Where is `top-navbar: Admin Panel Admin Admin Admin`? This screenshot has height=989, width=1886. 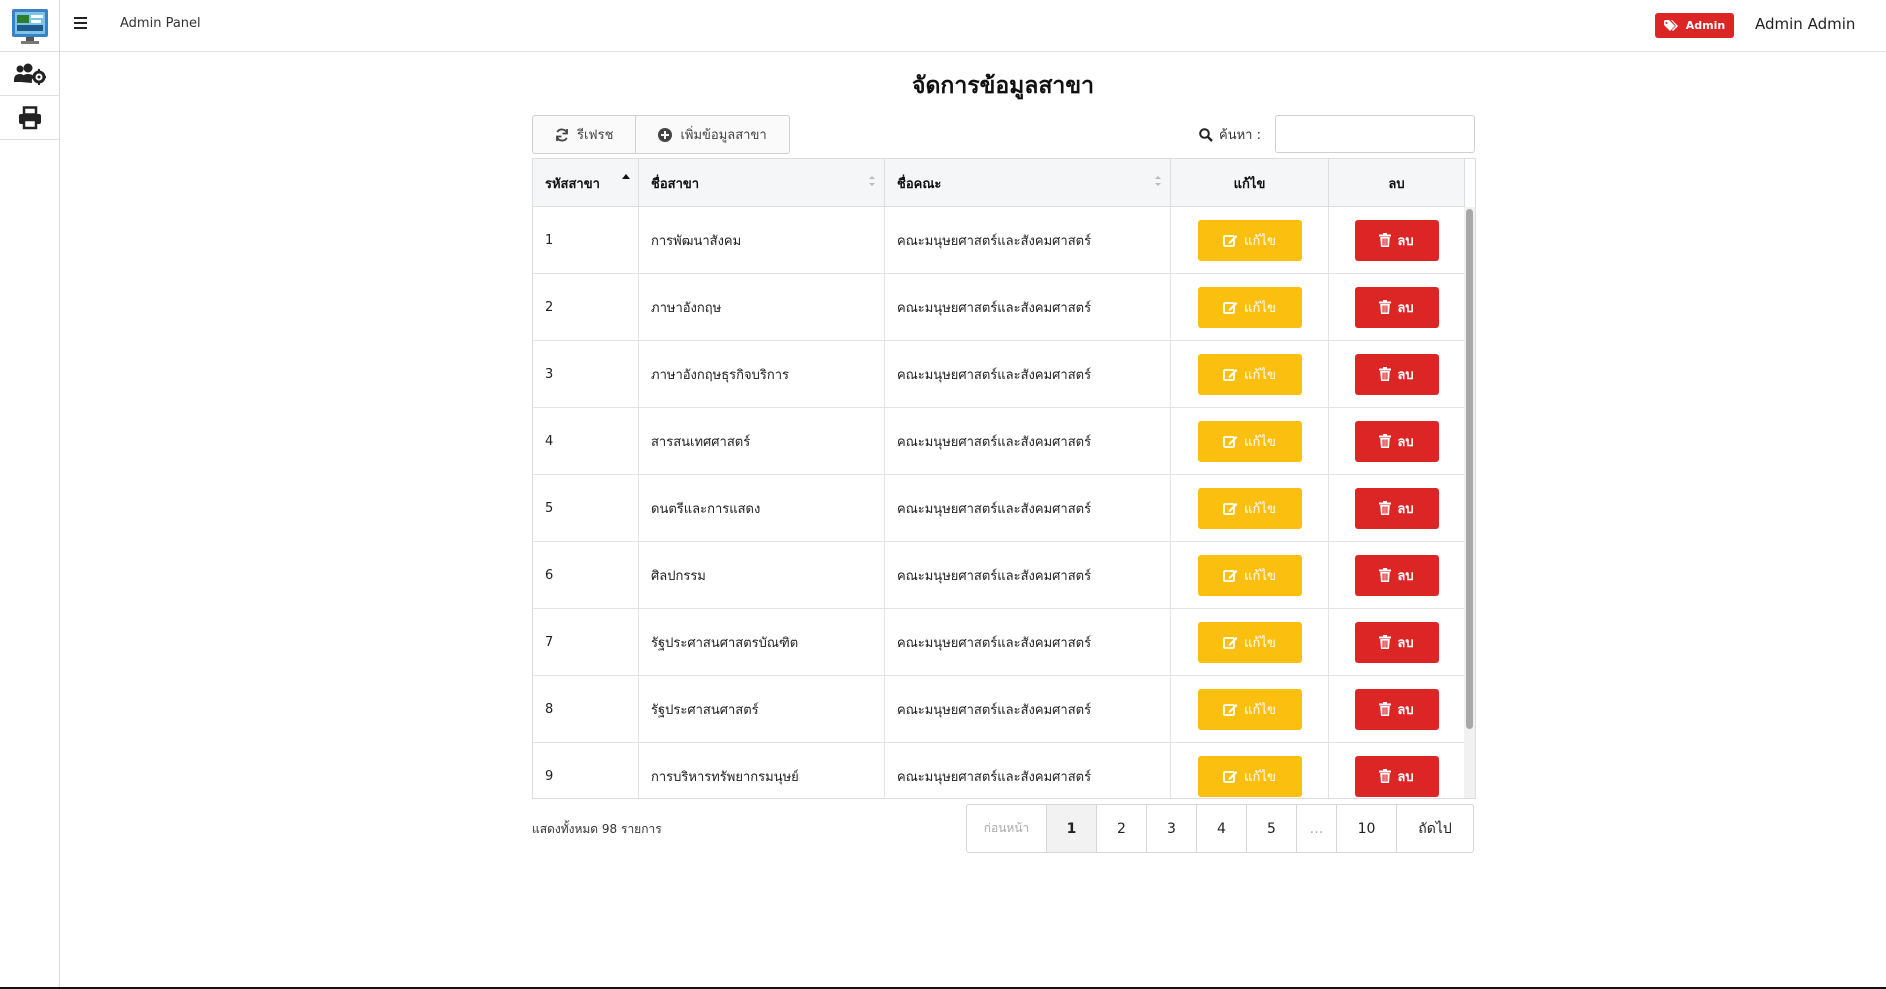 top-navbar: Admin Panel Admin Admin Admin is located at coordinates (973, 26).